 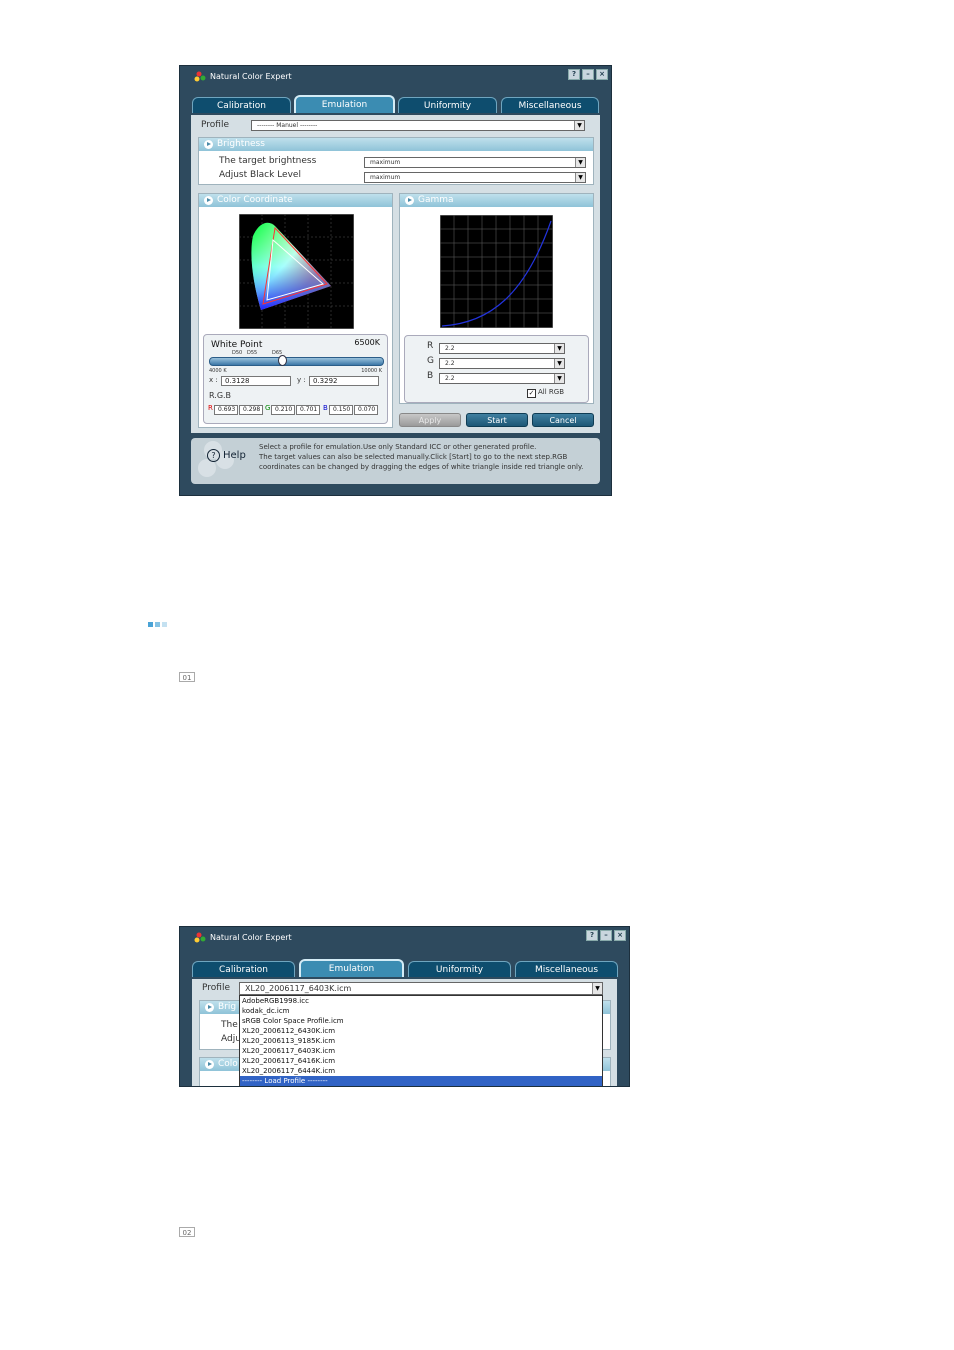 What do you see at coordinates (418, 125) in the screenshot?
I see `profile-select: -------- Manuel -------- ▼` at bounding box center [418, 125].